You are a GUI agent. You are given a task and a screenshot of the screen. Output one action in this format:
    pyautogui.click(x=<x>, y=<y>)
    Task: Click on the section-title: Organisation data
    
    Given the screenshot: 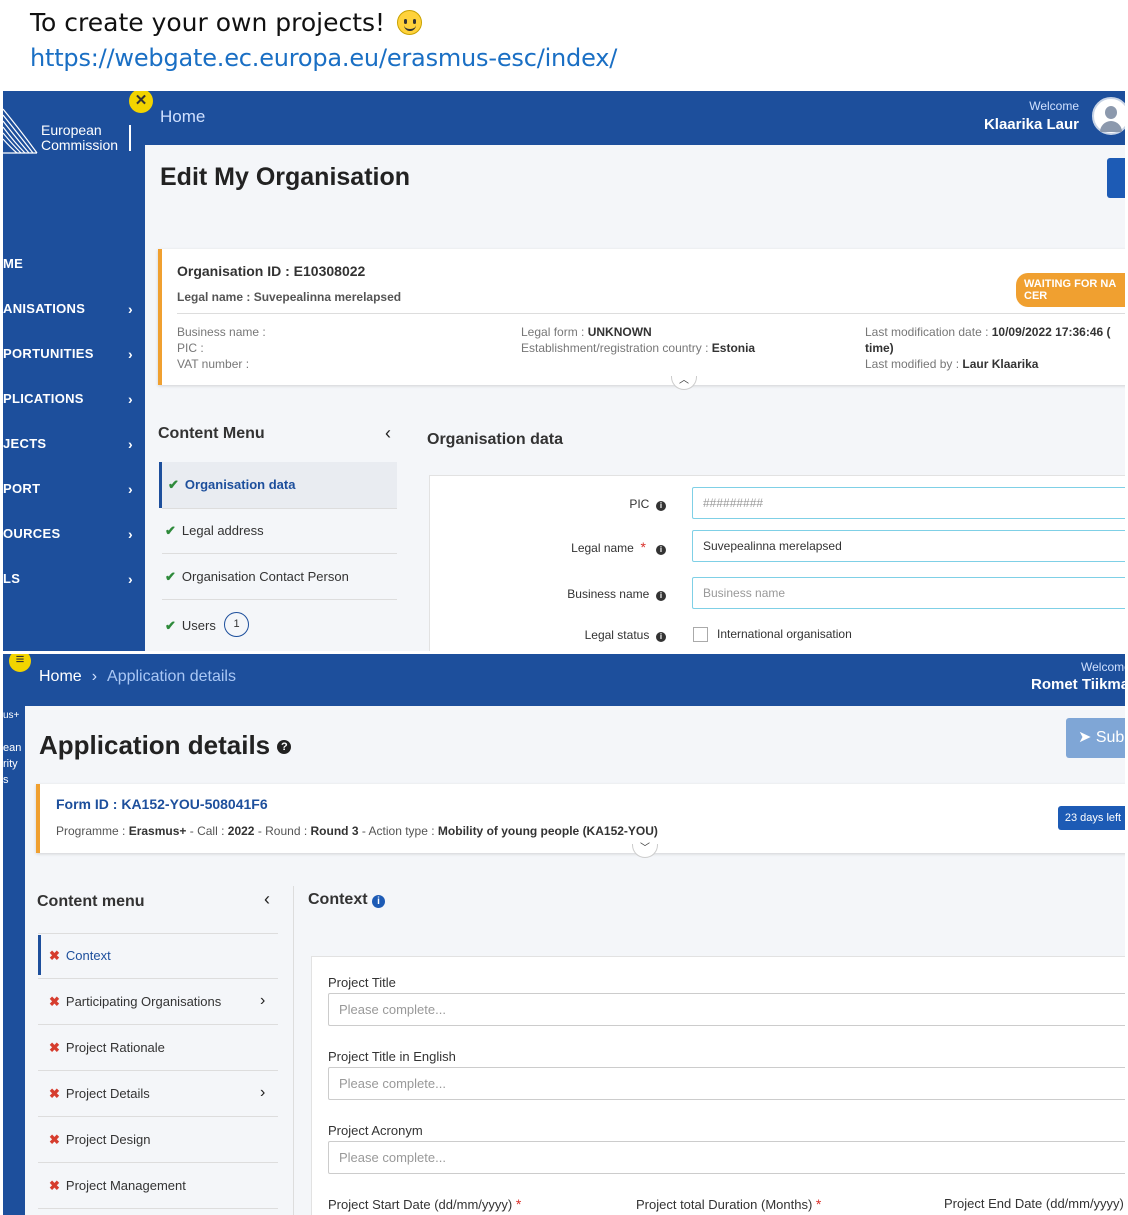 What is the action you would take?
    pyautogui.click(x=495, y=439)
    